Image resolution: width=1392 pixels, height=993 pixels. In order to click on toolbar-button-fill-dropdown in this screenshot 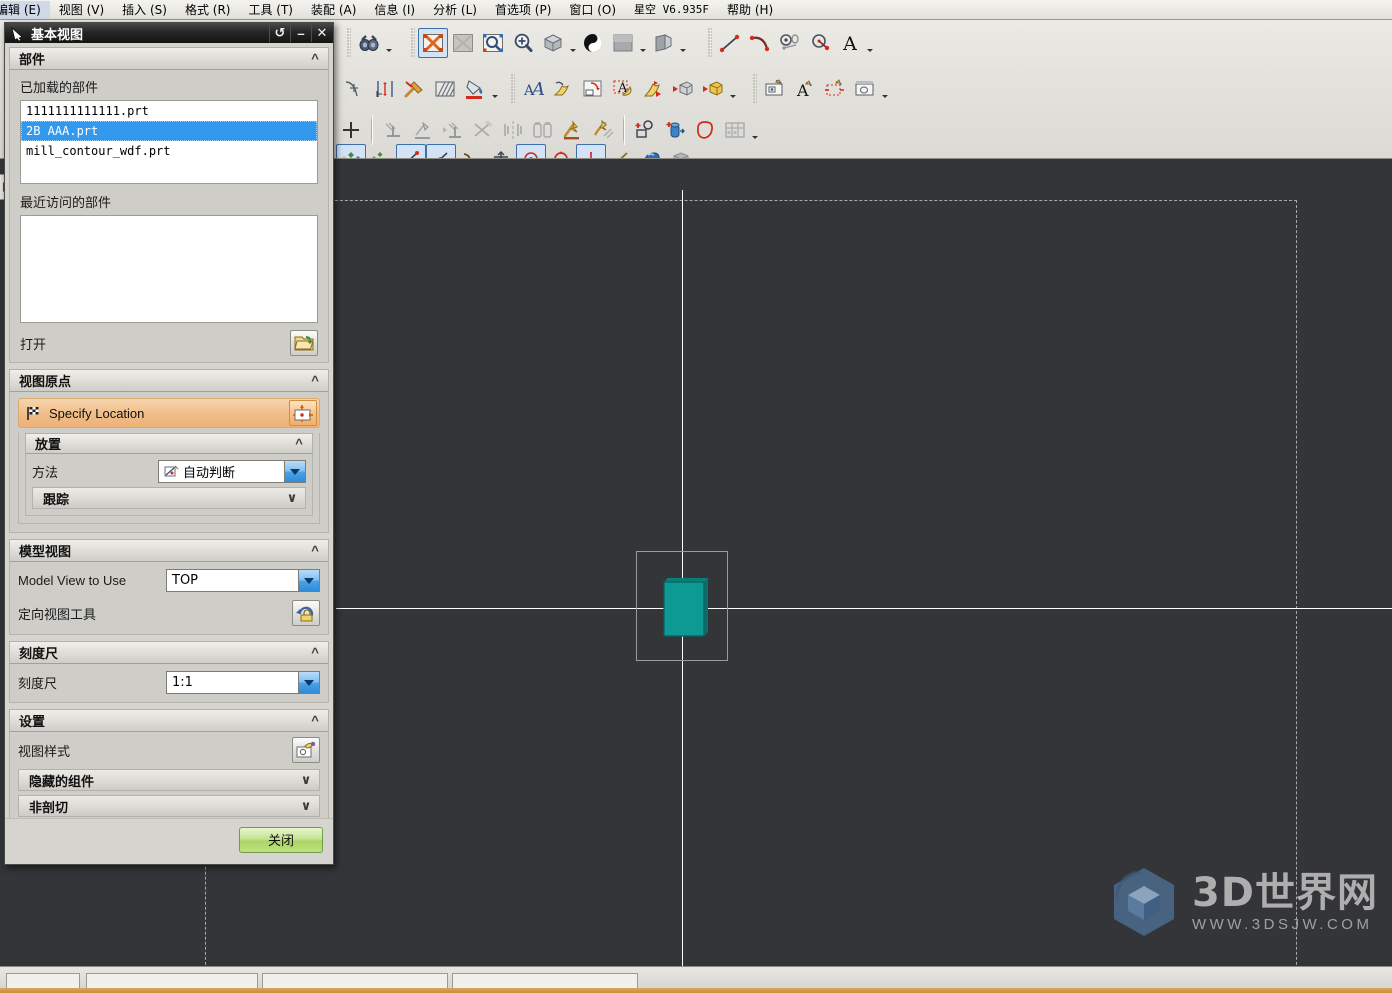, I will do `click(495, 89)`.